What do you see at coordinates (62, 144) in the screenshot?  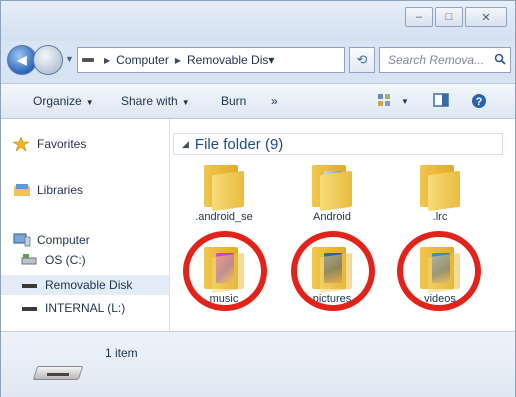 I see `sidebar-label: Favorites` at bounding box center [62, 144].